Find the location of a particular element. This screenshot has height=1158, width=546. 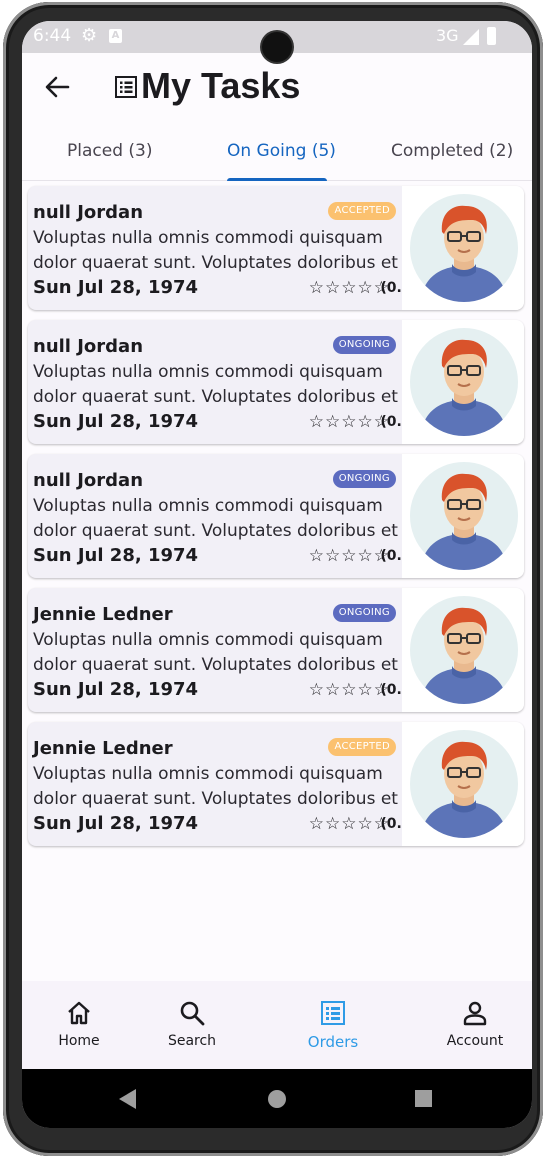

nav-label-home: Home is located at coordinates (79, 1041).